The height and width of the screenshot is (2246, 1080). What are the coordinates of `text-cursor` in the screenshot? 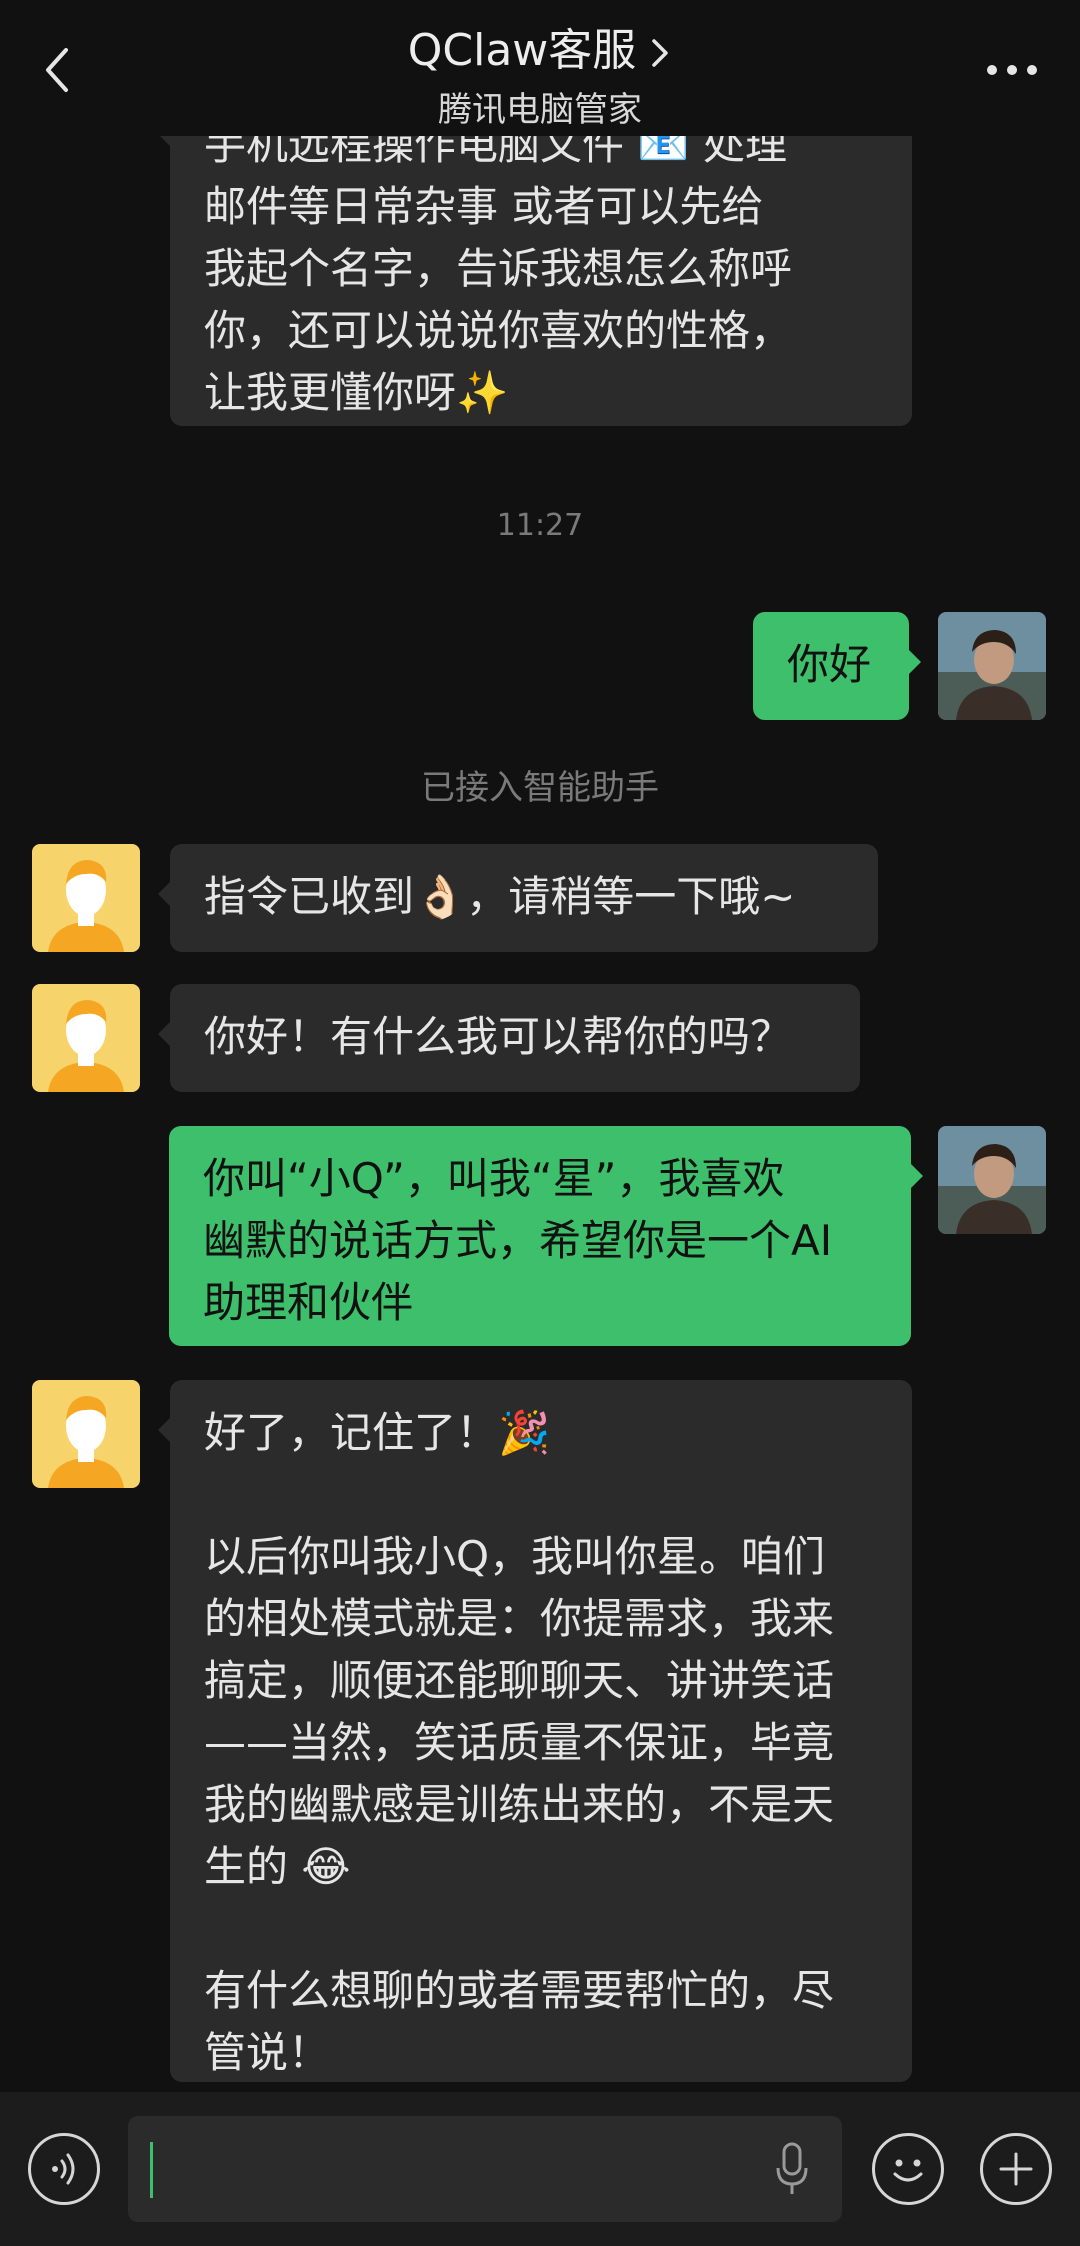 It's located at (151, 2170).